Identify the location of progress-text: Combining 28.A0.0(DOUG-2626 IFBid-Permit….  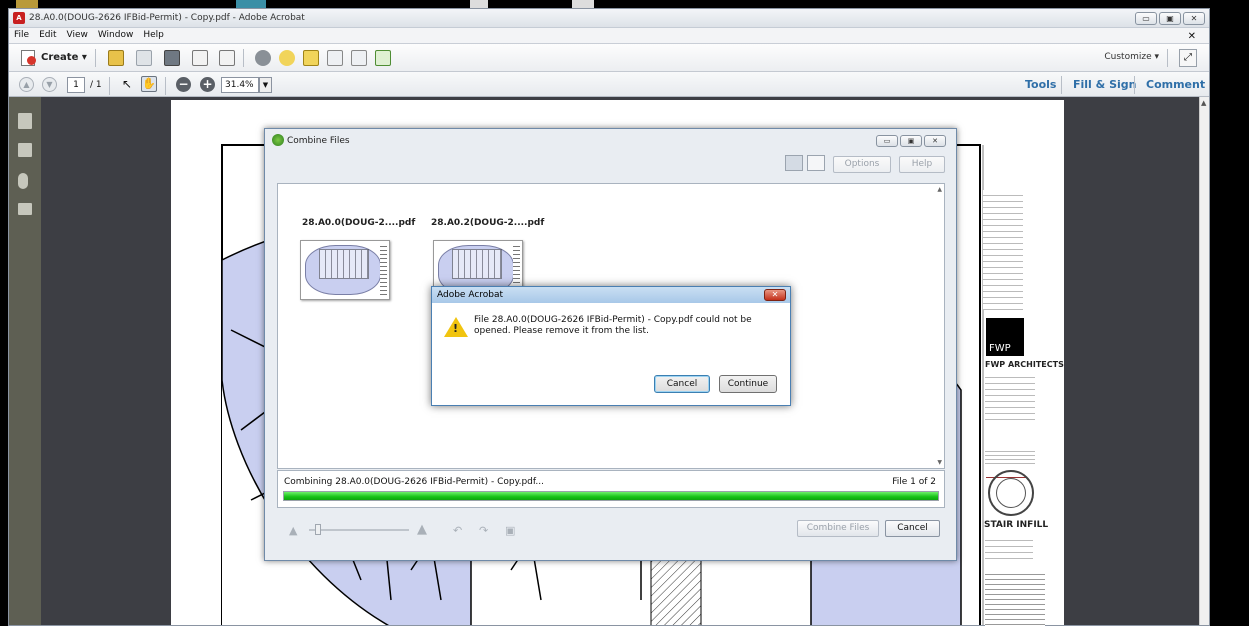
(414, 482).